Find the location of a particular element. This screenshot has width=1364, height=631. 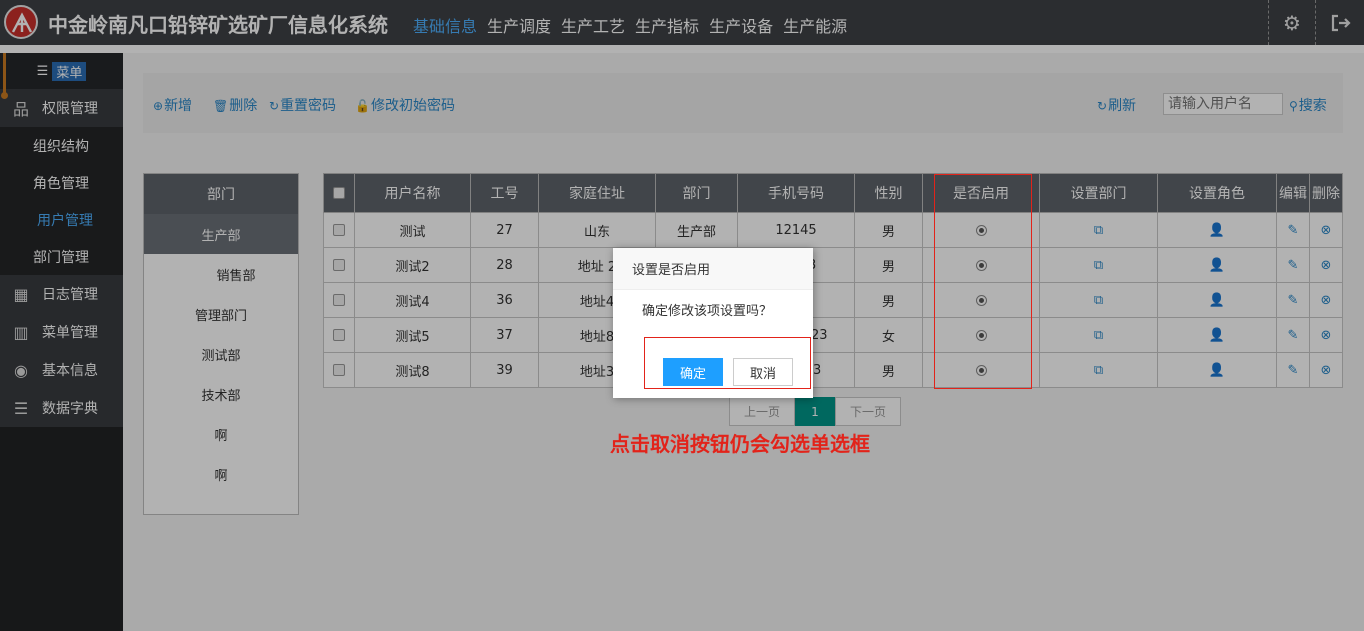

annotation-text: 点击取消按钮仍会勾选单选框 is located at coordinates (740, 444).